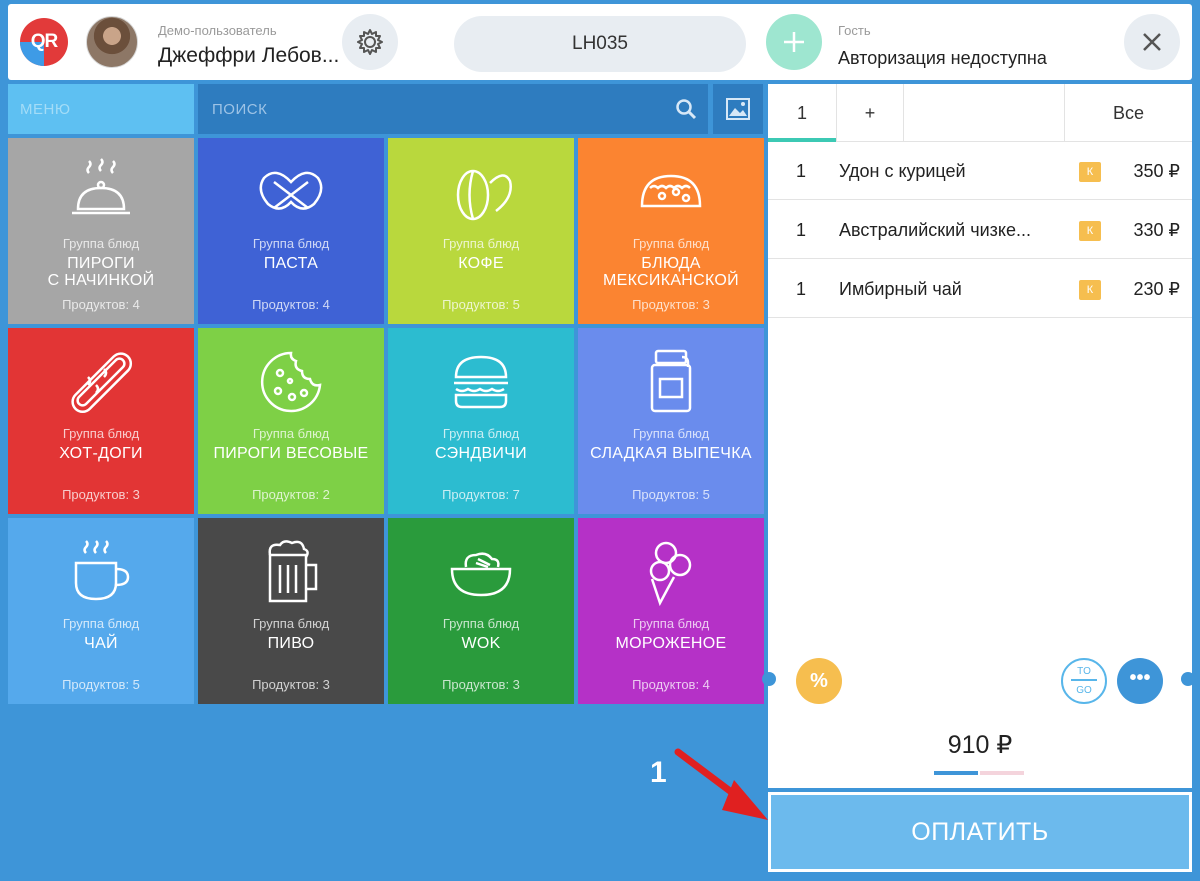 The image size is (1200, 881). I want to click on guest-tabs: 1 + Все, so click(980, 113).